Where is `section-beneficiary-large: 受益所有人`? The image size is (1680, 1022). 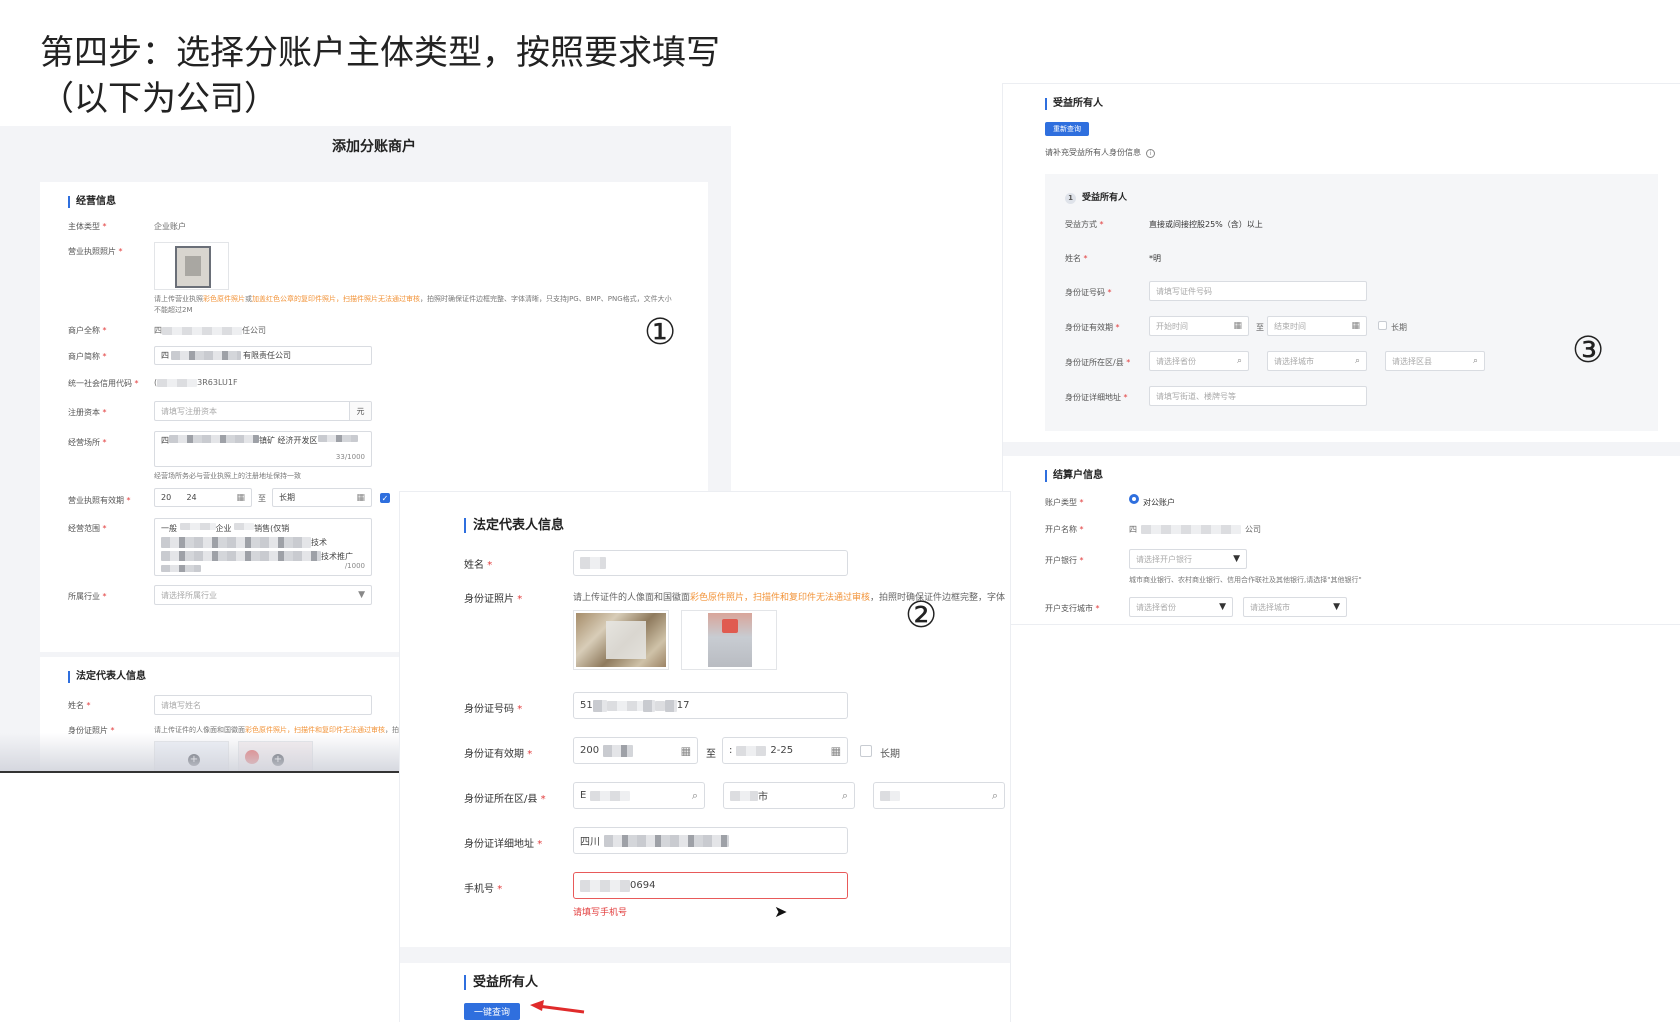
section-beneficiary-large: 受益所有人 is located at coordinates (501, 982).